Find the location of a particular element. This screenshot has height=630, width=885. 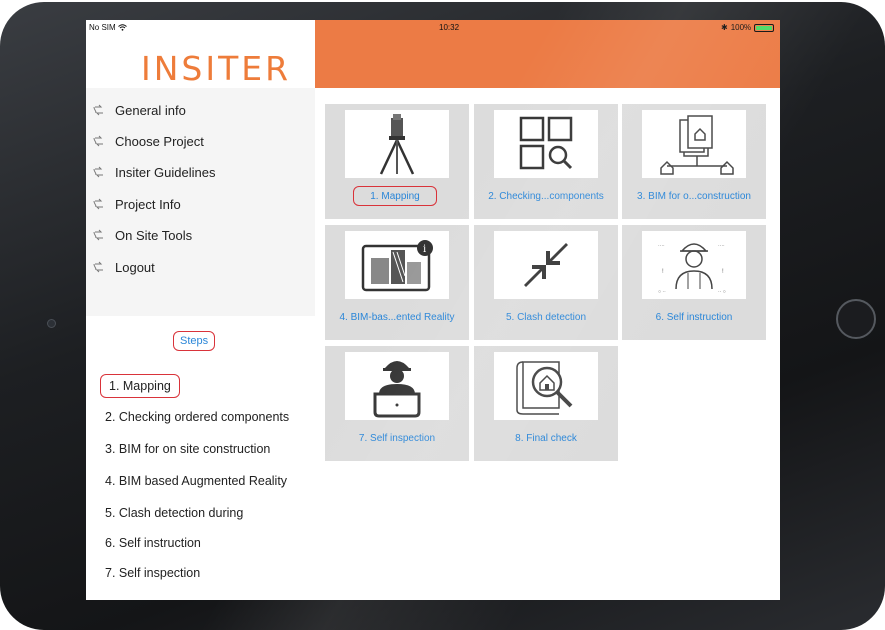

grid-search-icon is located at coordinates (546, 143).